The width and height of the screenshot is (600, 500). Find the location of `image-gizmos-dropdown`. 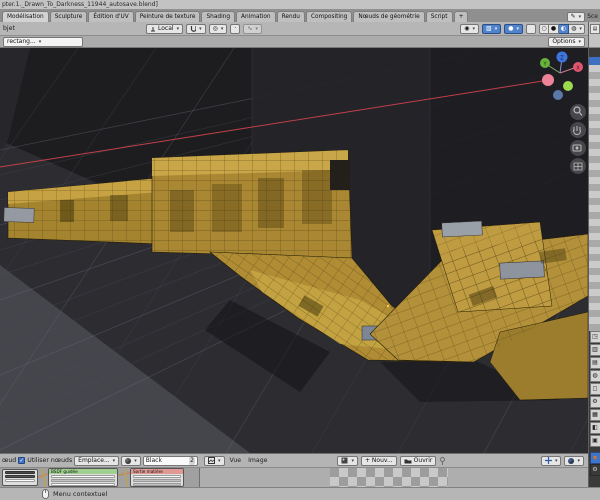

image-gizmos-dropdown is located at coordinates (551, 460).